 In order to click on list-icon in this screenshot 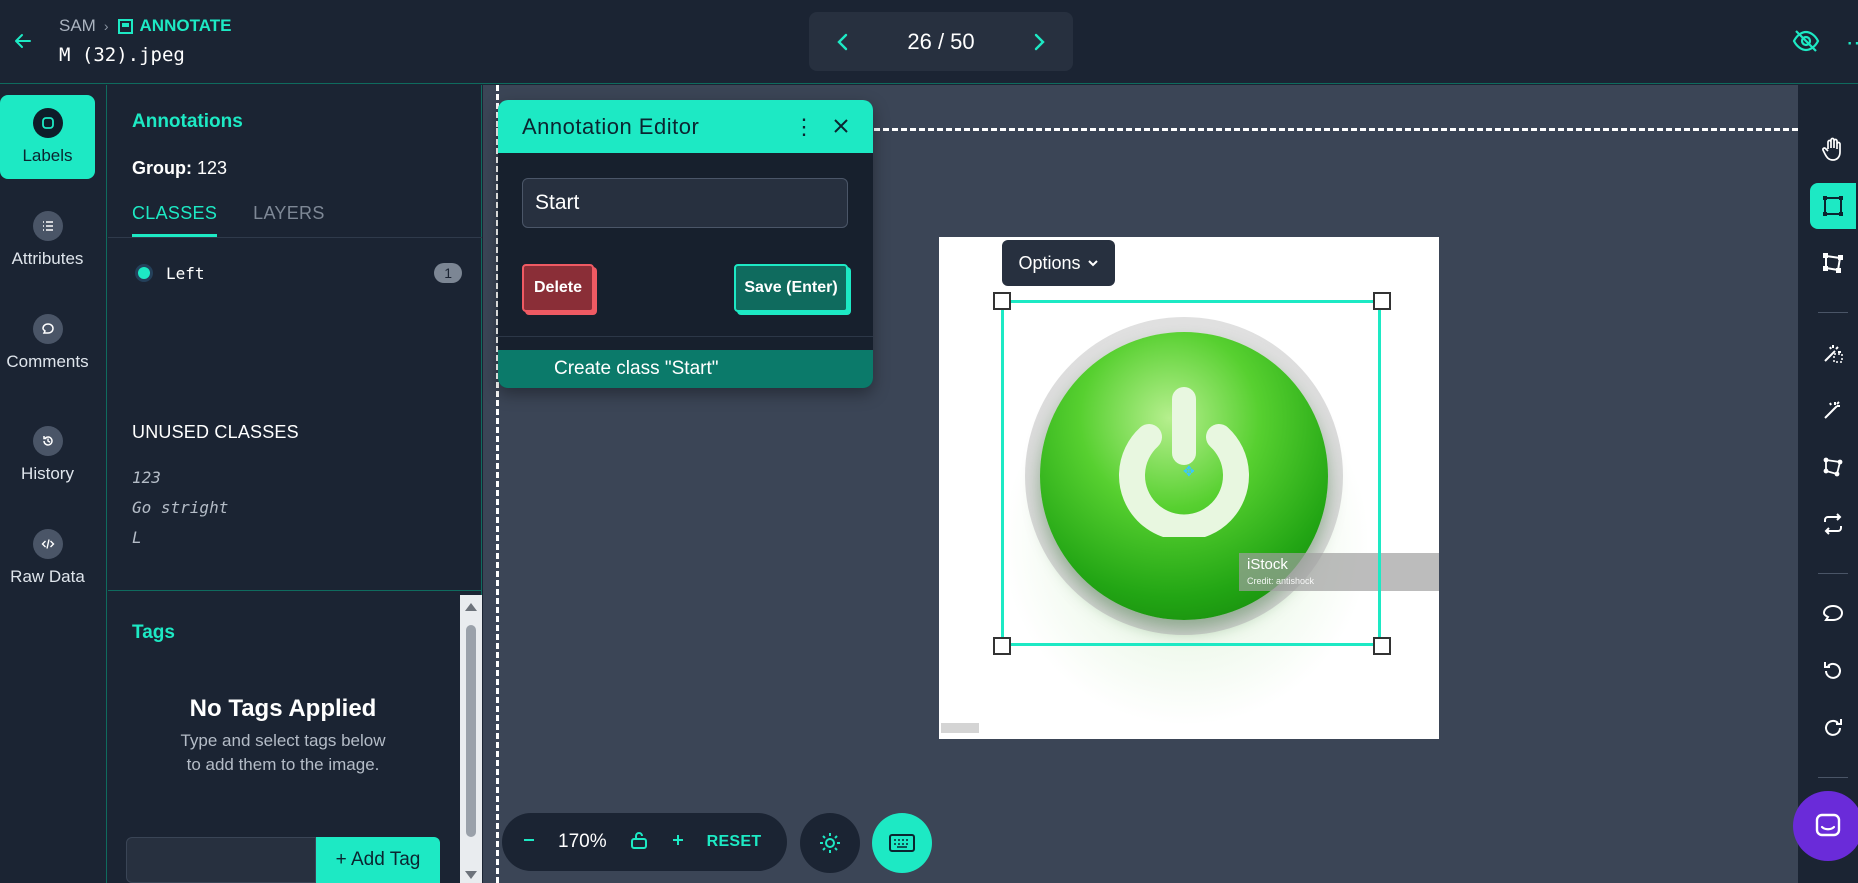, I will do `click(47, 226)`.